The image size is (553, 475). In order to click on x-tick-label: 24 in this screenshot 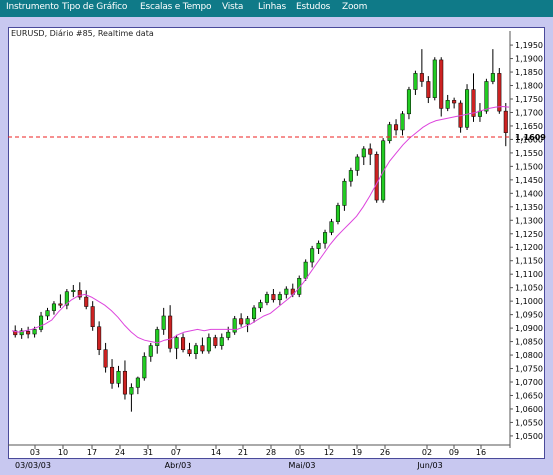, I will do `click(120, 452)`.